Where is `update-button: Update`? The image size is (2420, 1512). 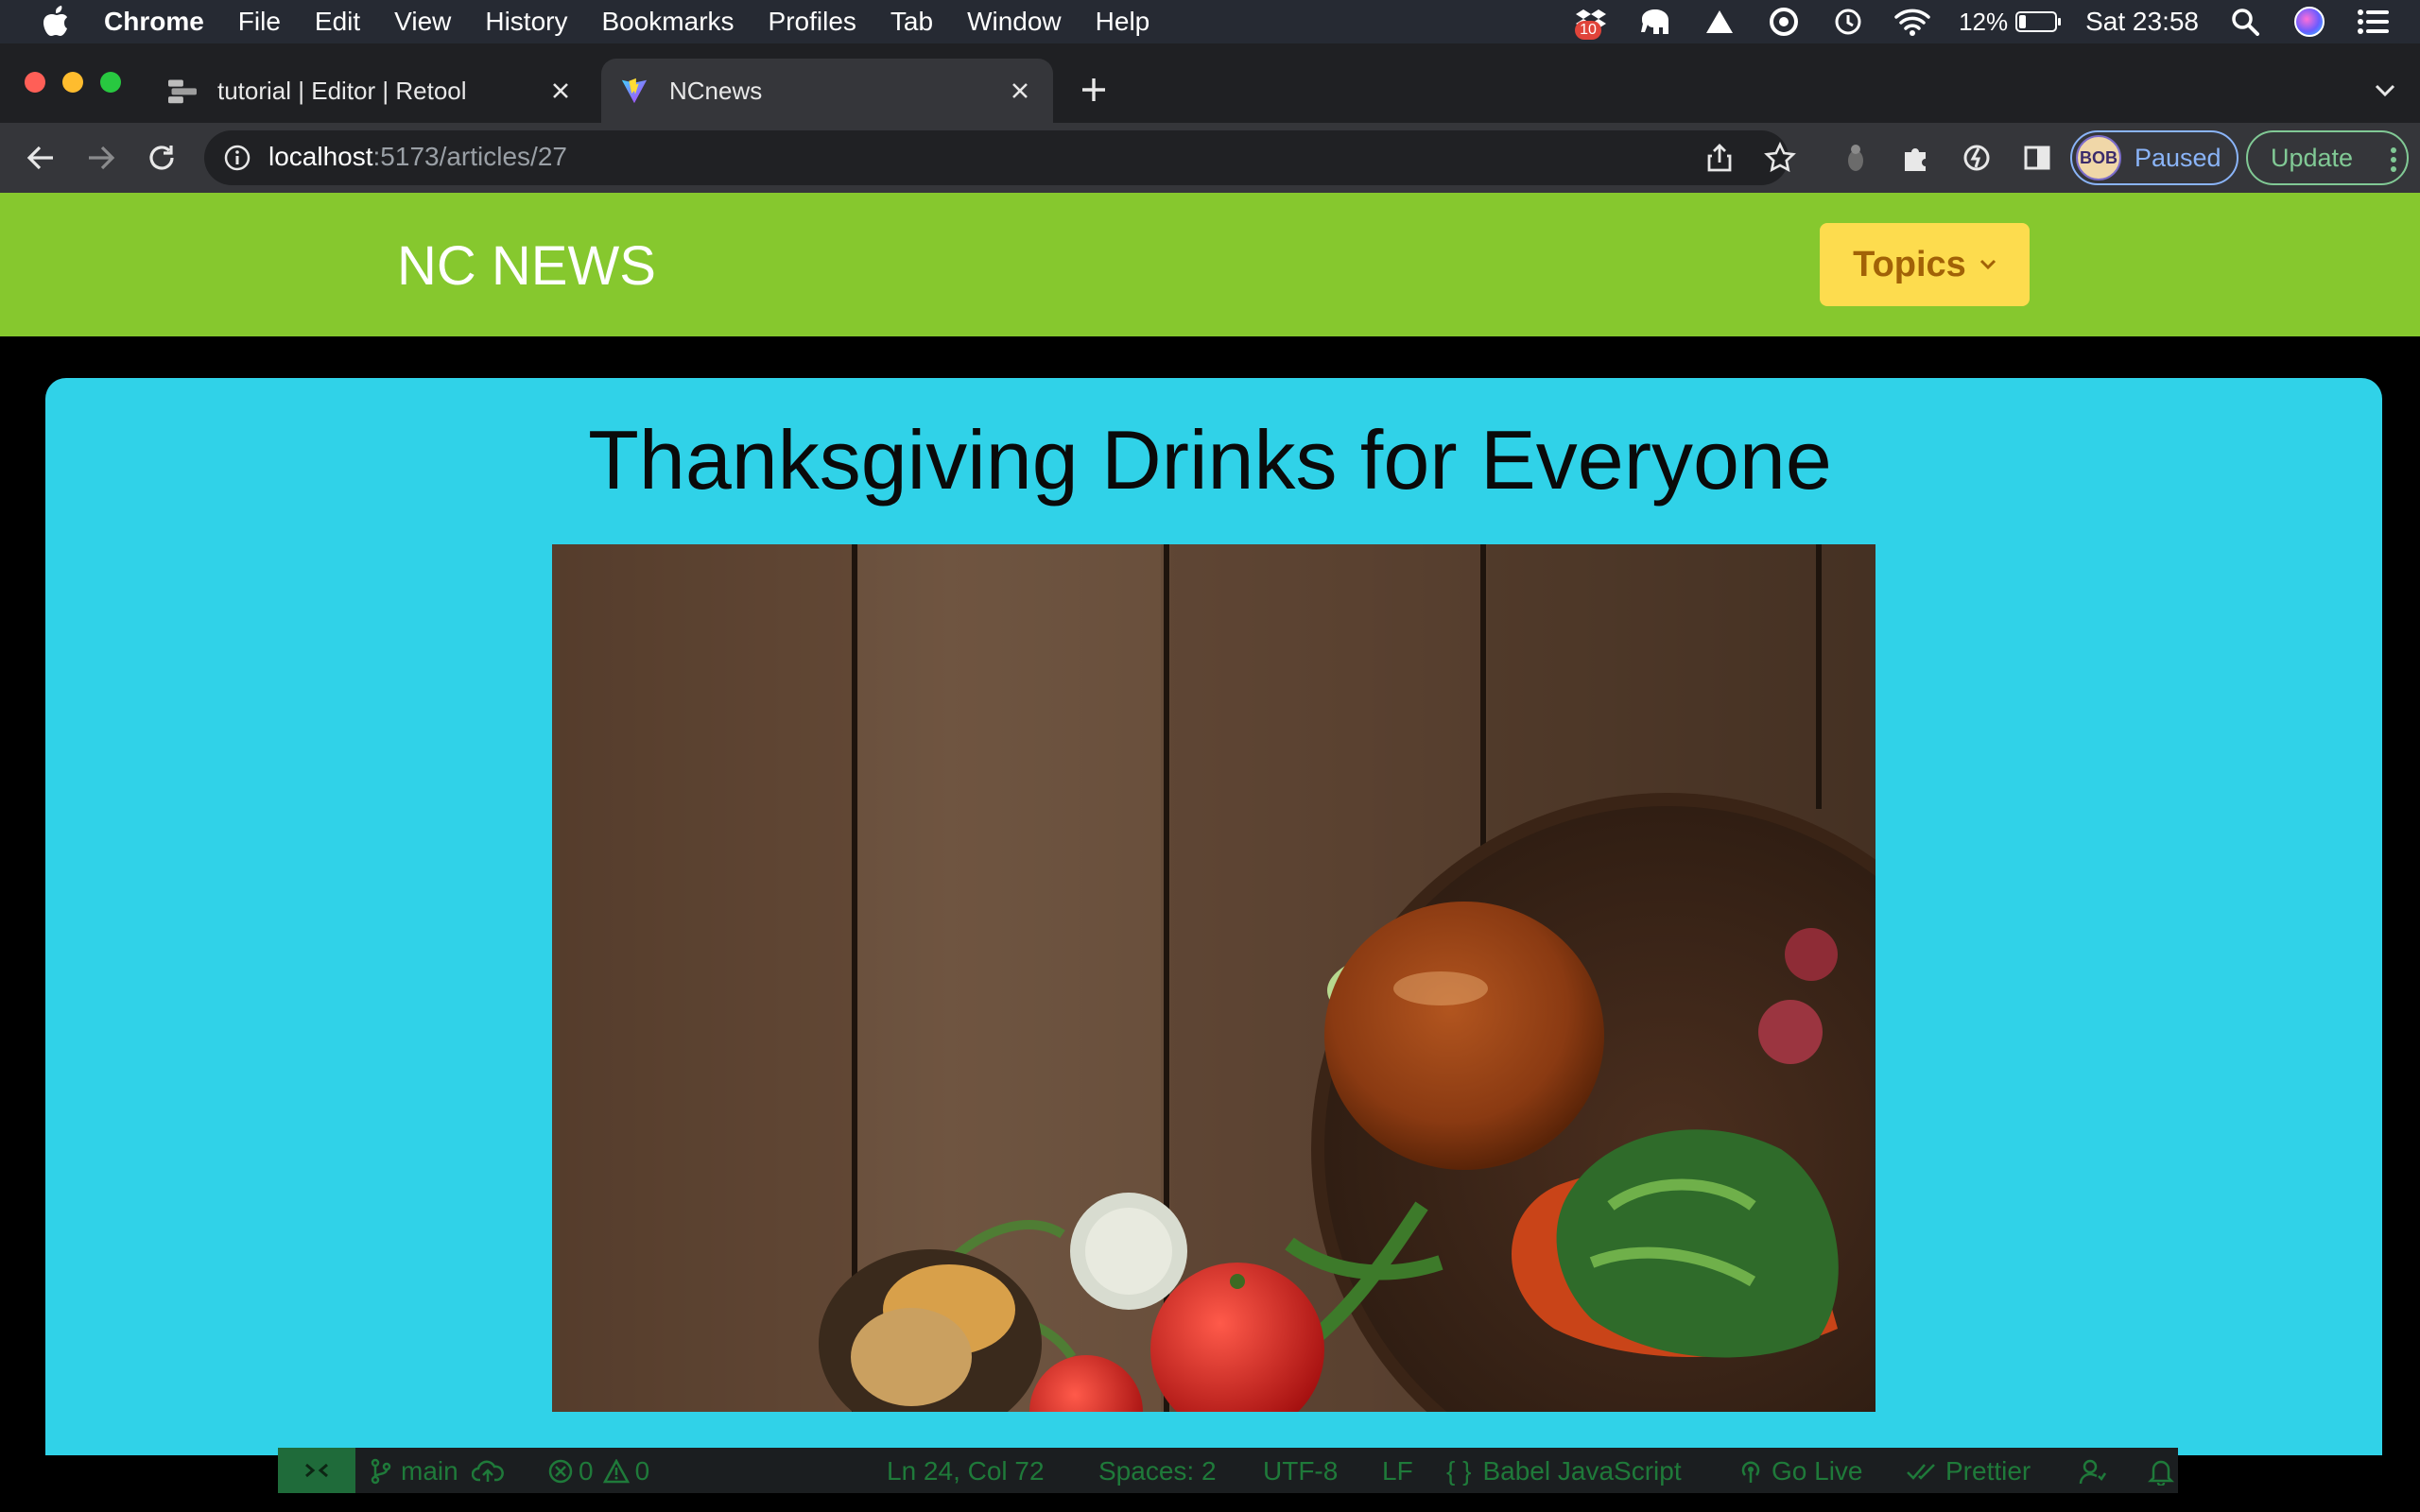
update-button: Update is located at coordinates (2327, 157).